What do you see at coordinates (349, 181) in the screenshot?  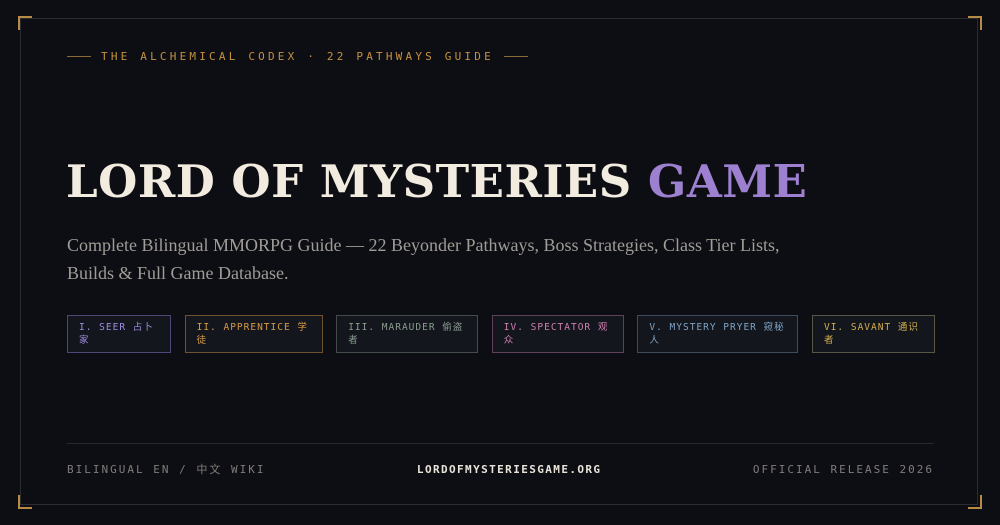 I see `title-main: LORD OF MYSTERIES` at bounding box center [349, 181].